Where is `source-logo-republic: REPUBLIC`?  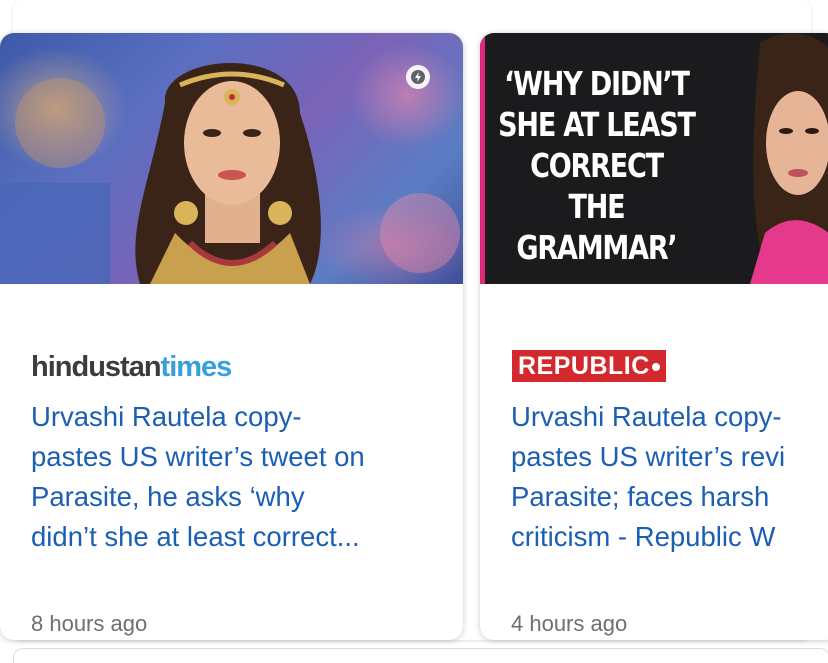 source-logo-republic: REPUBLIC is located at coordinates (589, 366).